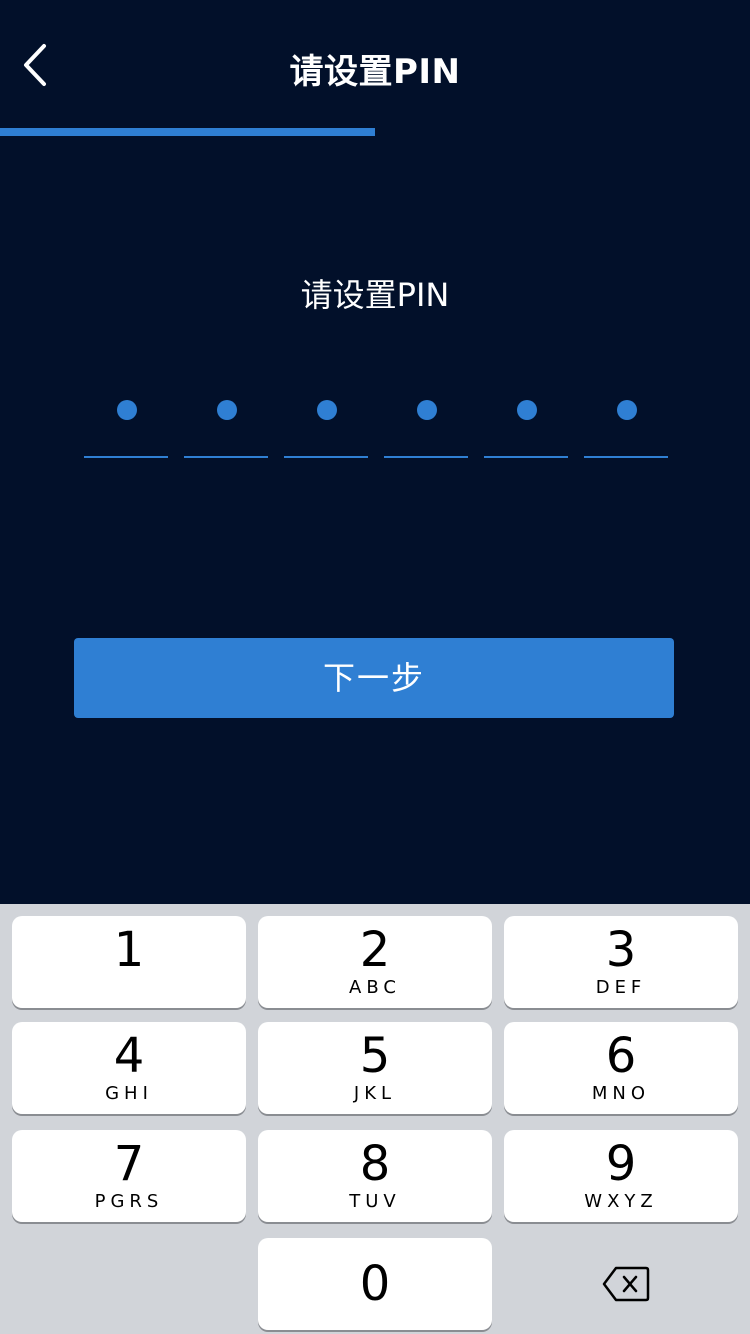 This screenshot has height=1334, width=750. Describe the element at coordinates (129, 1201) in the screenshot. I see `key-letters: PGRS` at that location.